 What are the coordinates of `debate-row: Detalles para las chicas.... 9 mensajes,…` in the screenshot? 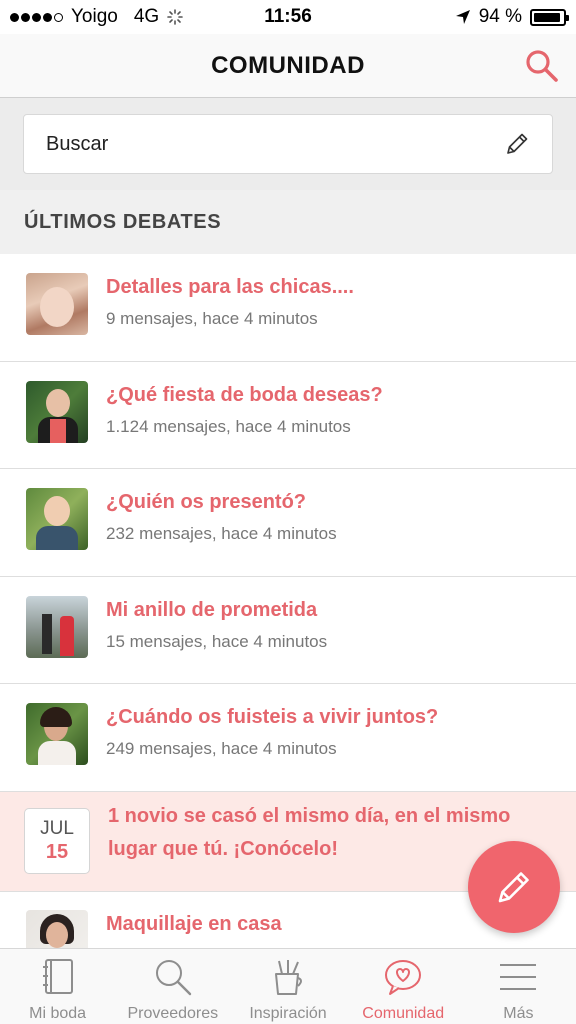 It's located at (288, 308).